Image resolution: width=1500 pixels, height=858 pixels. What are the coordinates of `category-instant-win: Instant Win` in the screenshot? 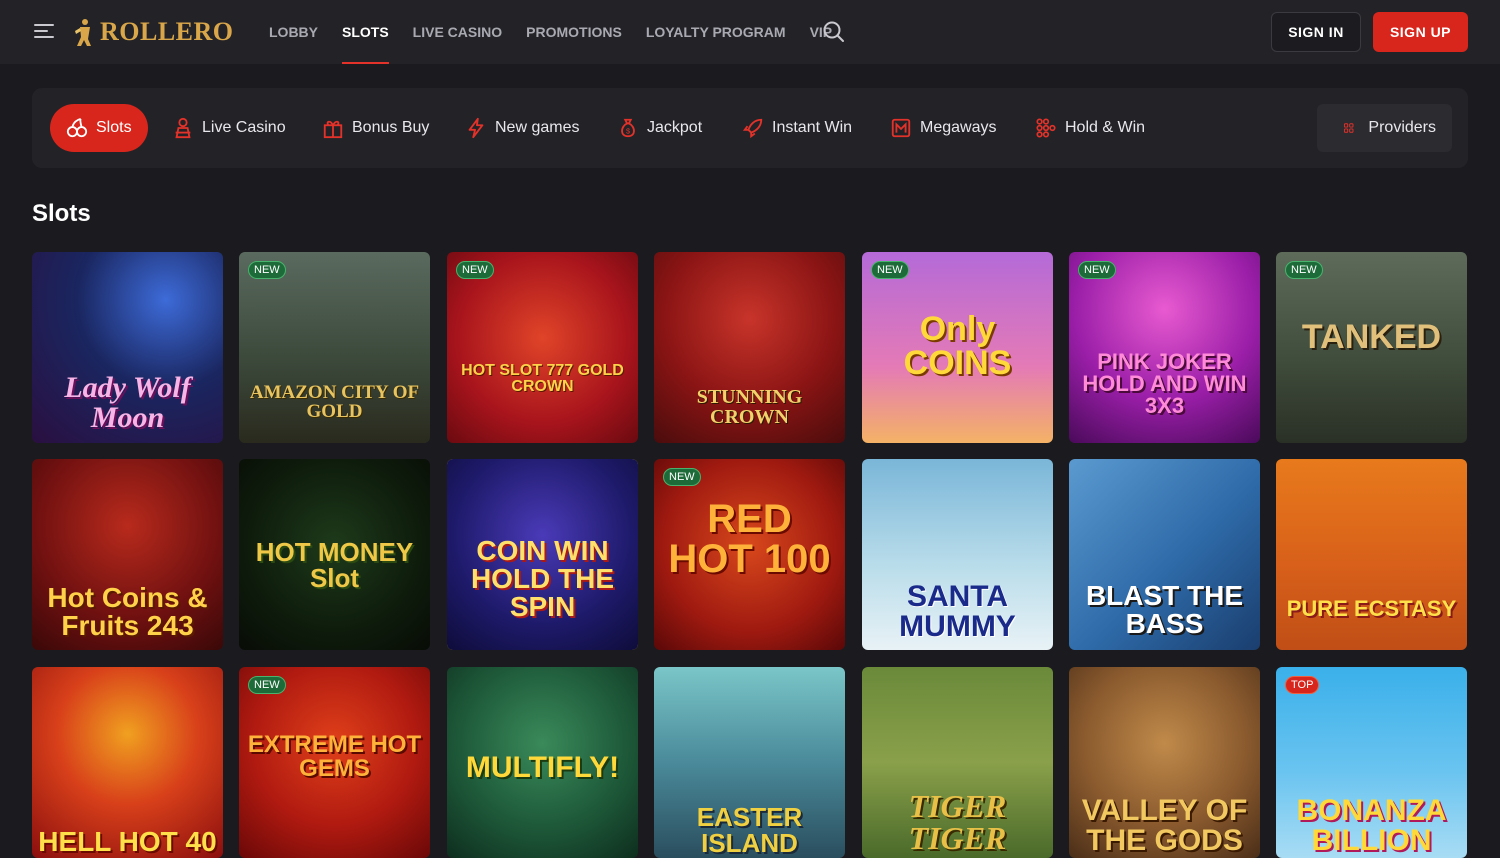 It's located at (797, 128).